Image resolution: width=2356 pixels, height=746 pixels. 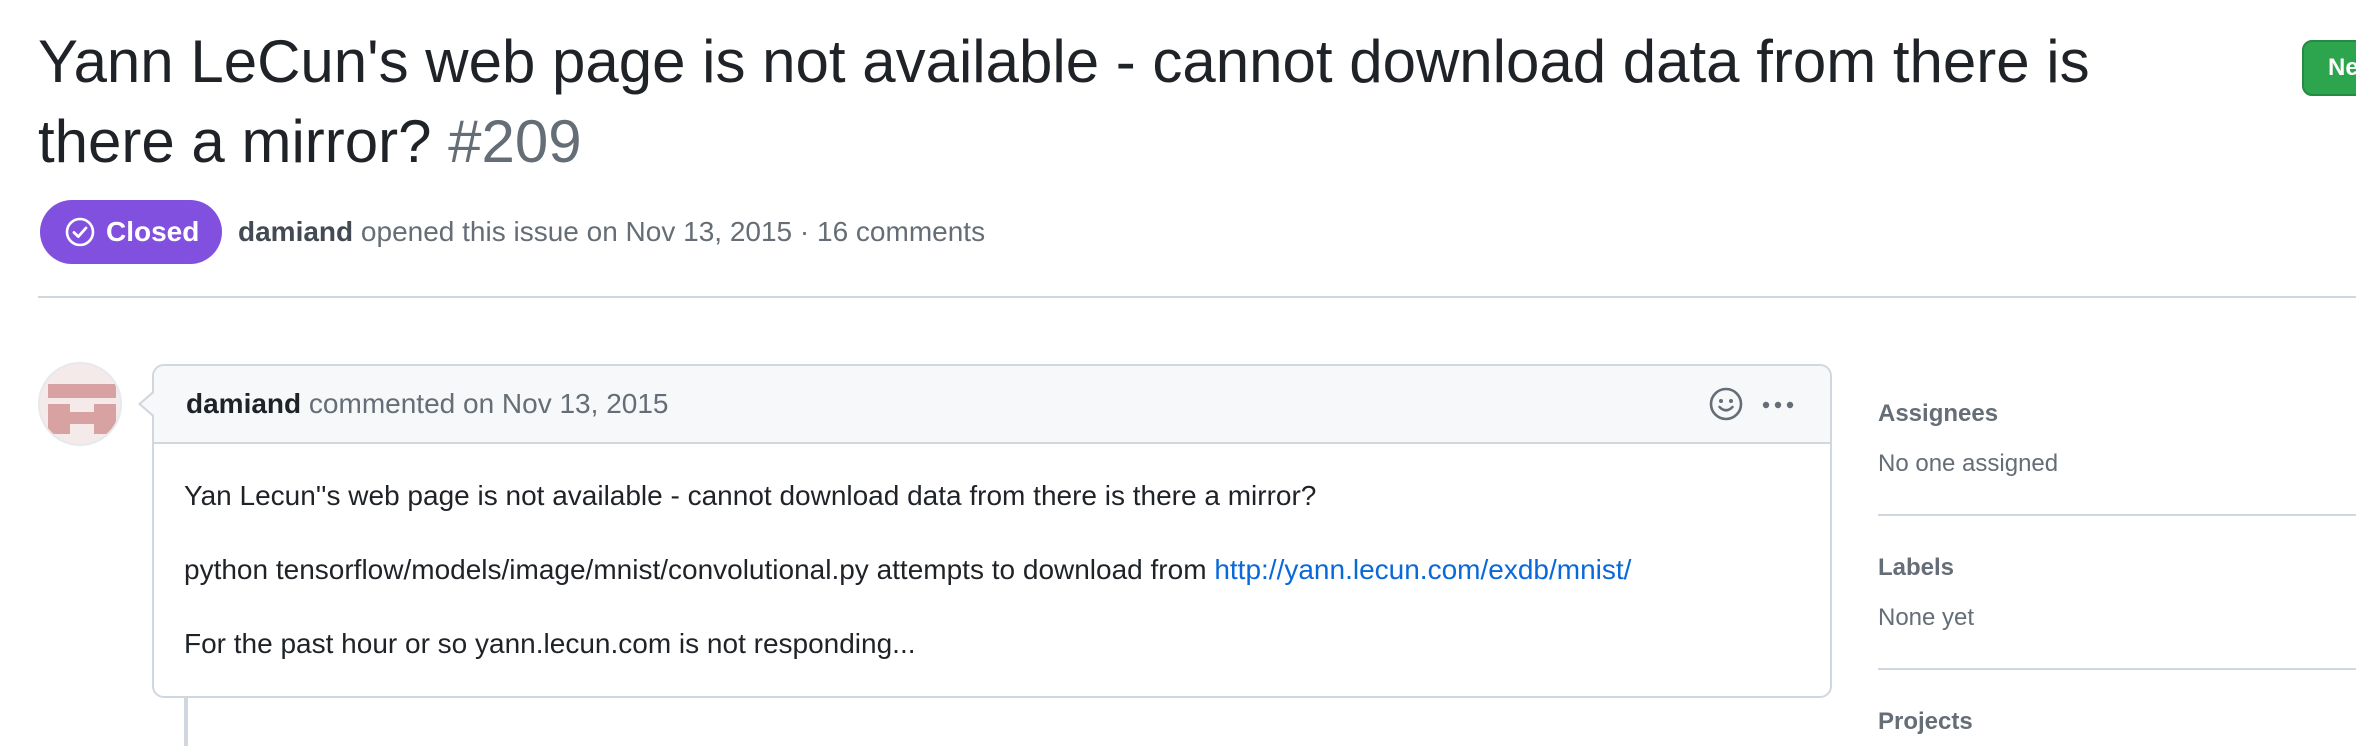 What do you see at coordinates (186, 722) in the screenshot?
I see `timeline-line` at bounding box center [186, 722].